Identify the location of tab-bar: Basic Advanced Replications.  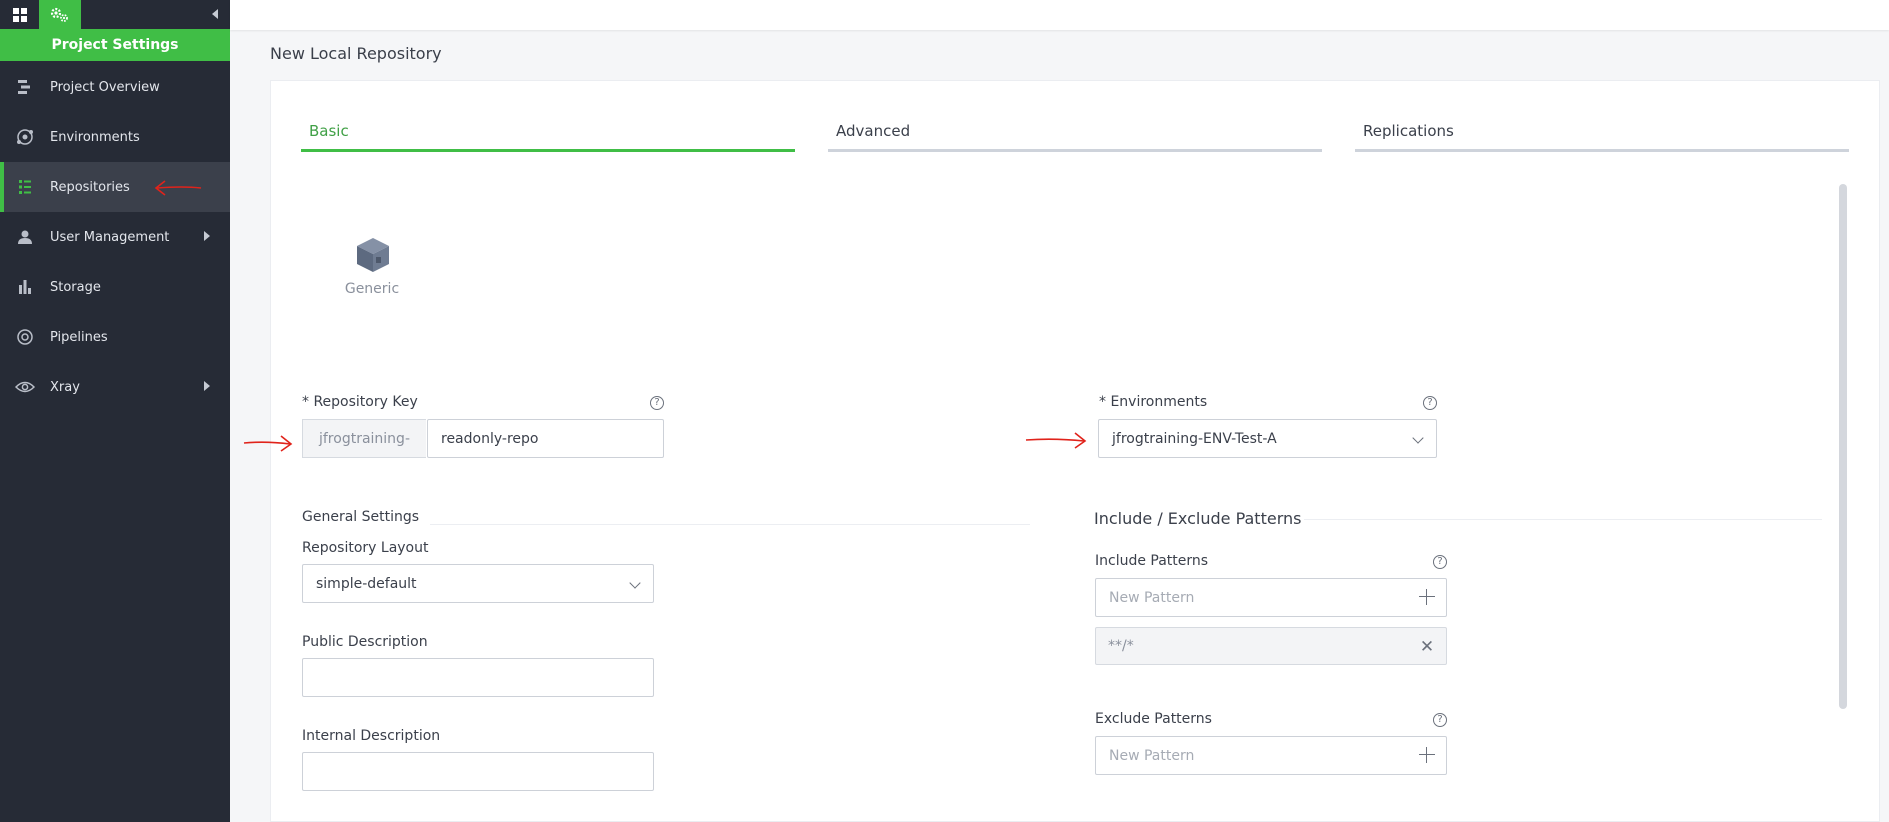
(1075, 136).